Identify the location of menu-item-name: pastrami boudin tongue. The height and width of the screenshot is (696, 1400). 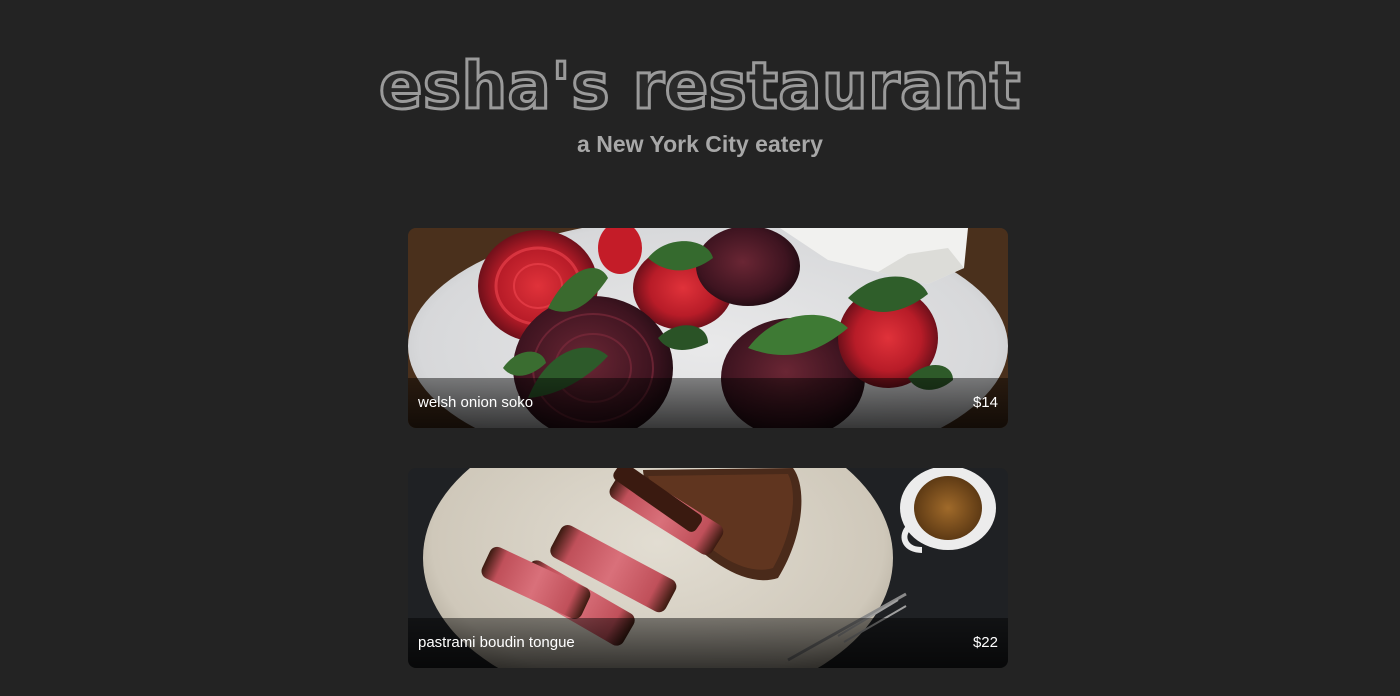
(496, 642).